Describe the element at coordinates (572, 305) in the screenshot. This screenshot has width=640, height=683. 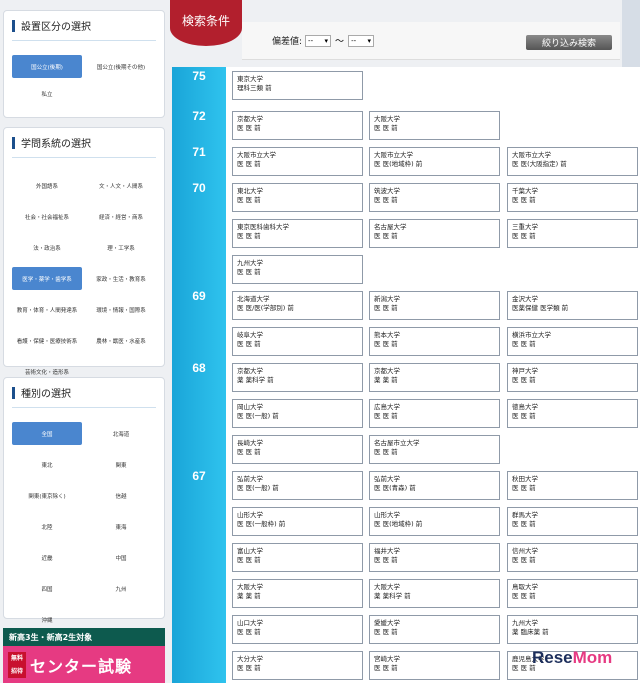
I see `university-card: 金沢大学 医薬保健 医学類 前` at that location.